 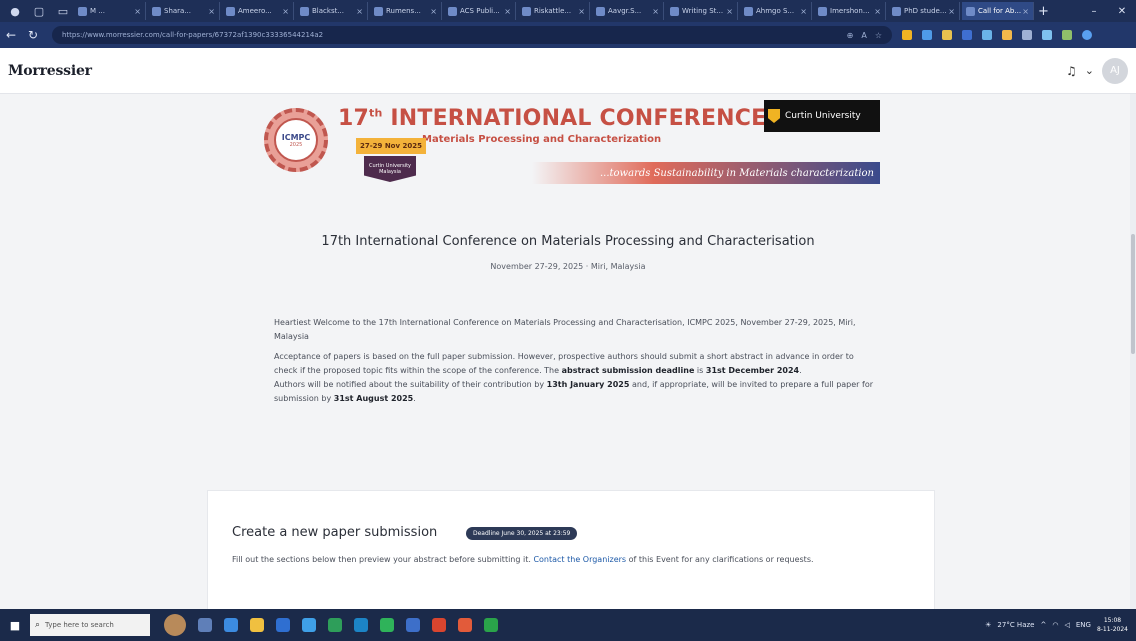 I want to click on task-view-icon, so click(x=205, y=625).